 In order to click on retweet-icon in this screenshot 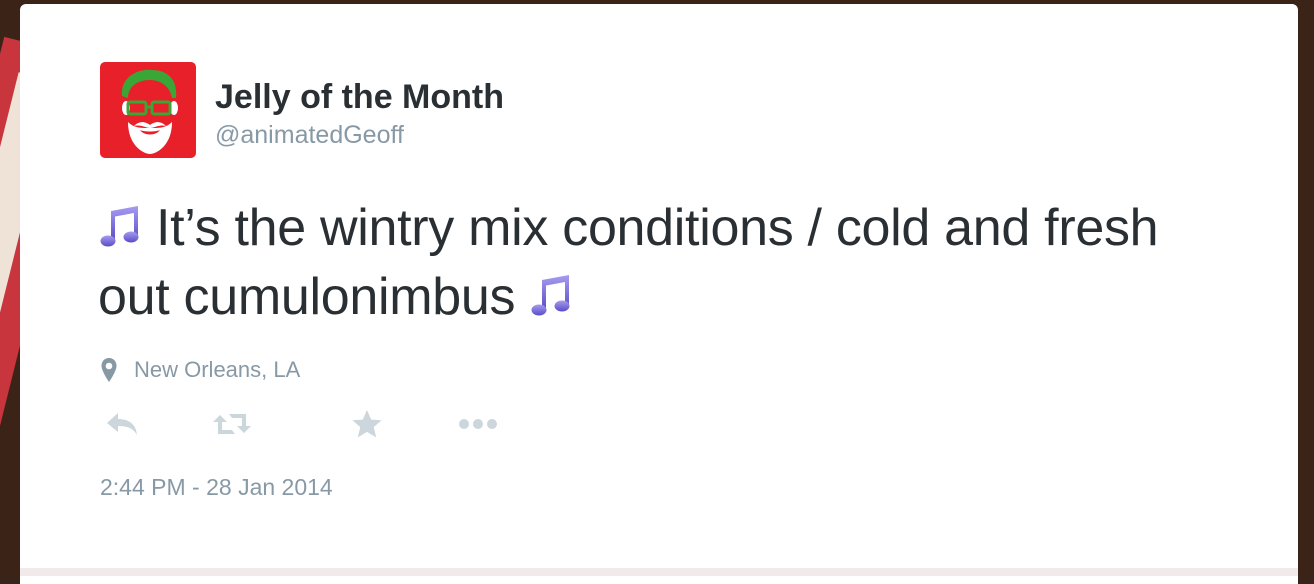, I will do `click(232, 424)`.